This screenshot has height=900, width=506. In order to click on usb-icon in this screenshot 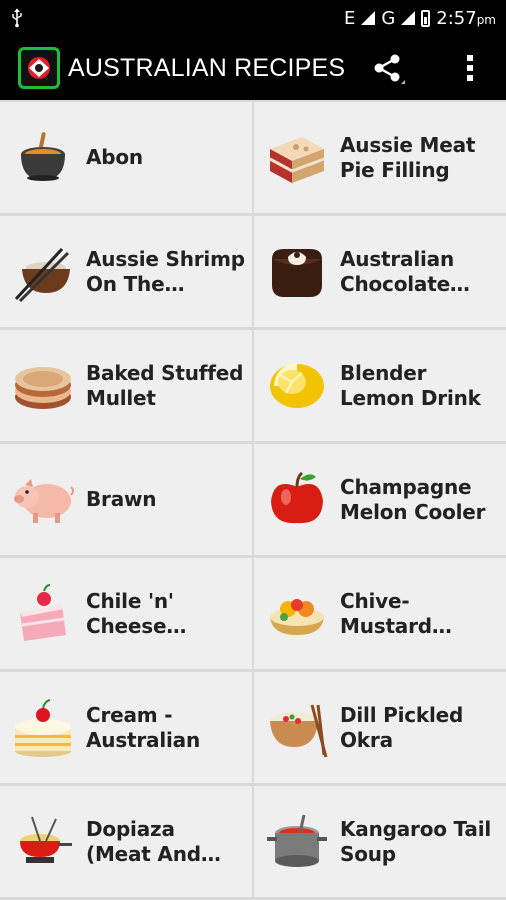, I will do `click(17, 18)`.